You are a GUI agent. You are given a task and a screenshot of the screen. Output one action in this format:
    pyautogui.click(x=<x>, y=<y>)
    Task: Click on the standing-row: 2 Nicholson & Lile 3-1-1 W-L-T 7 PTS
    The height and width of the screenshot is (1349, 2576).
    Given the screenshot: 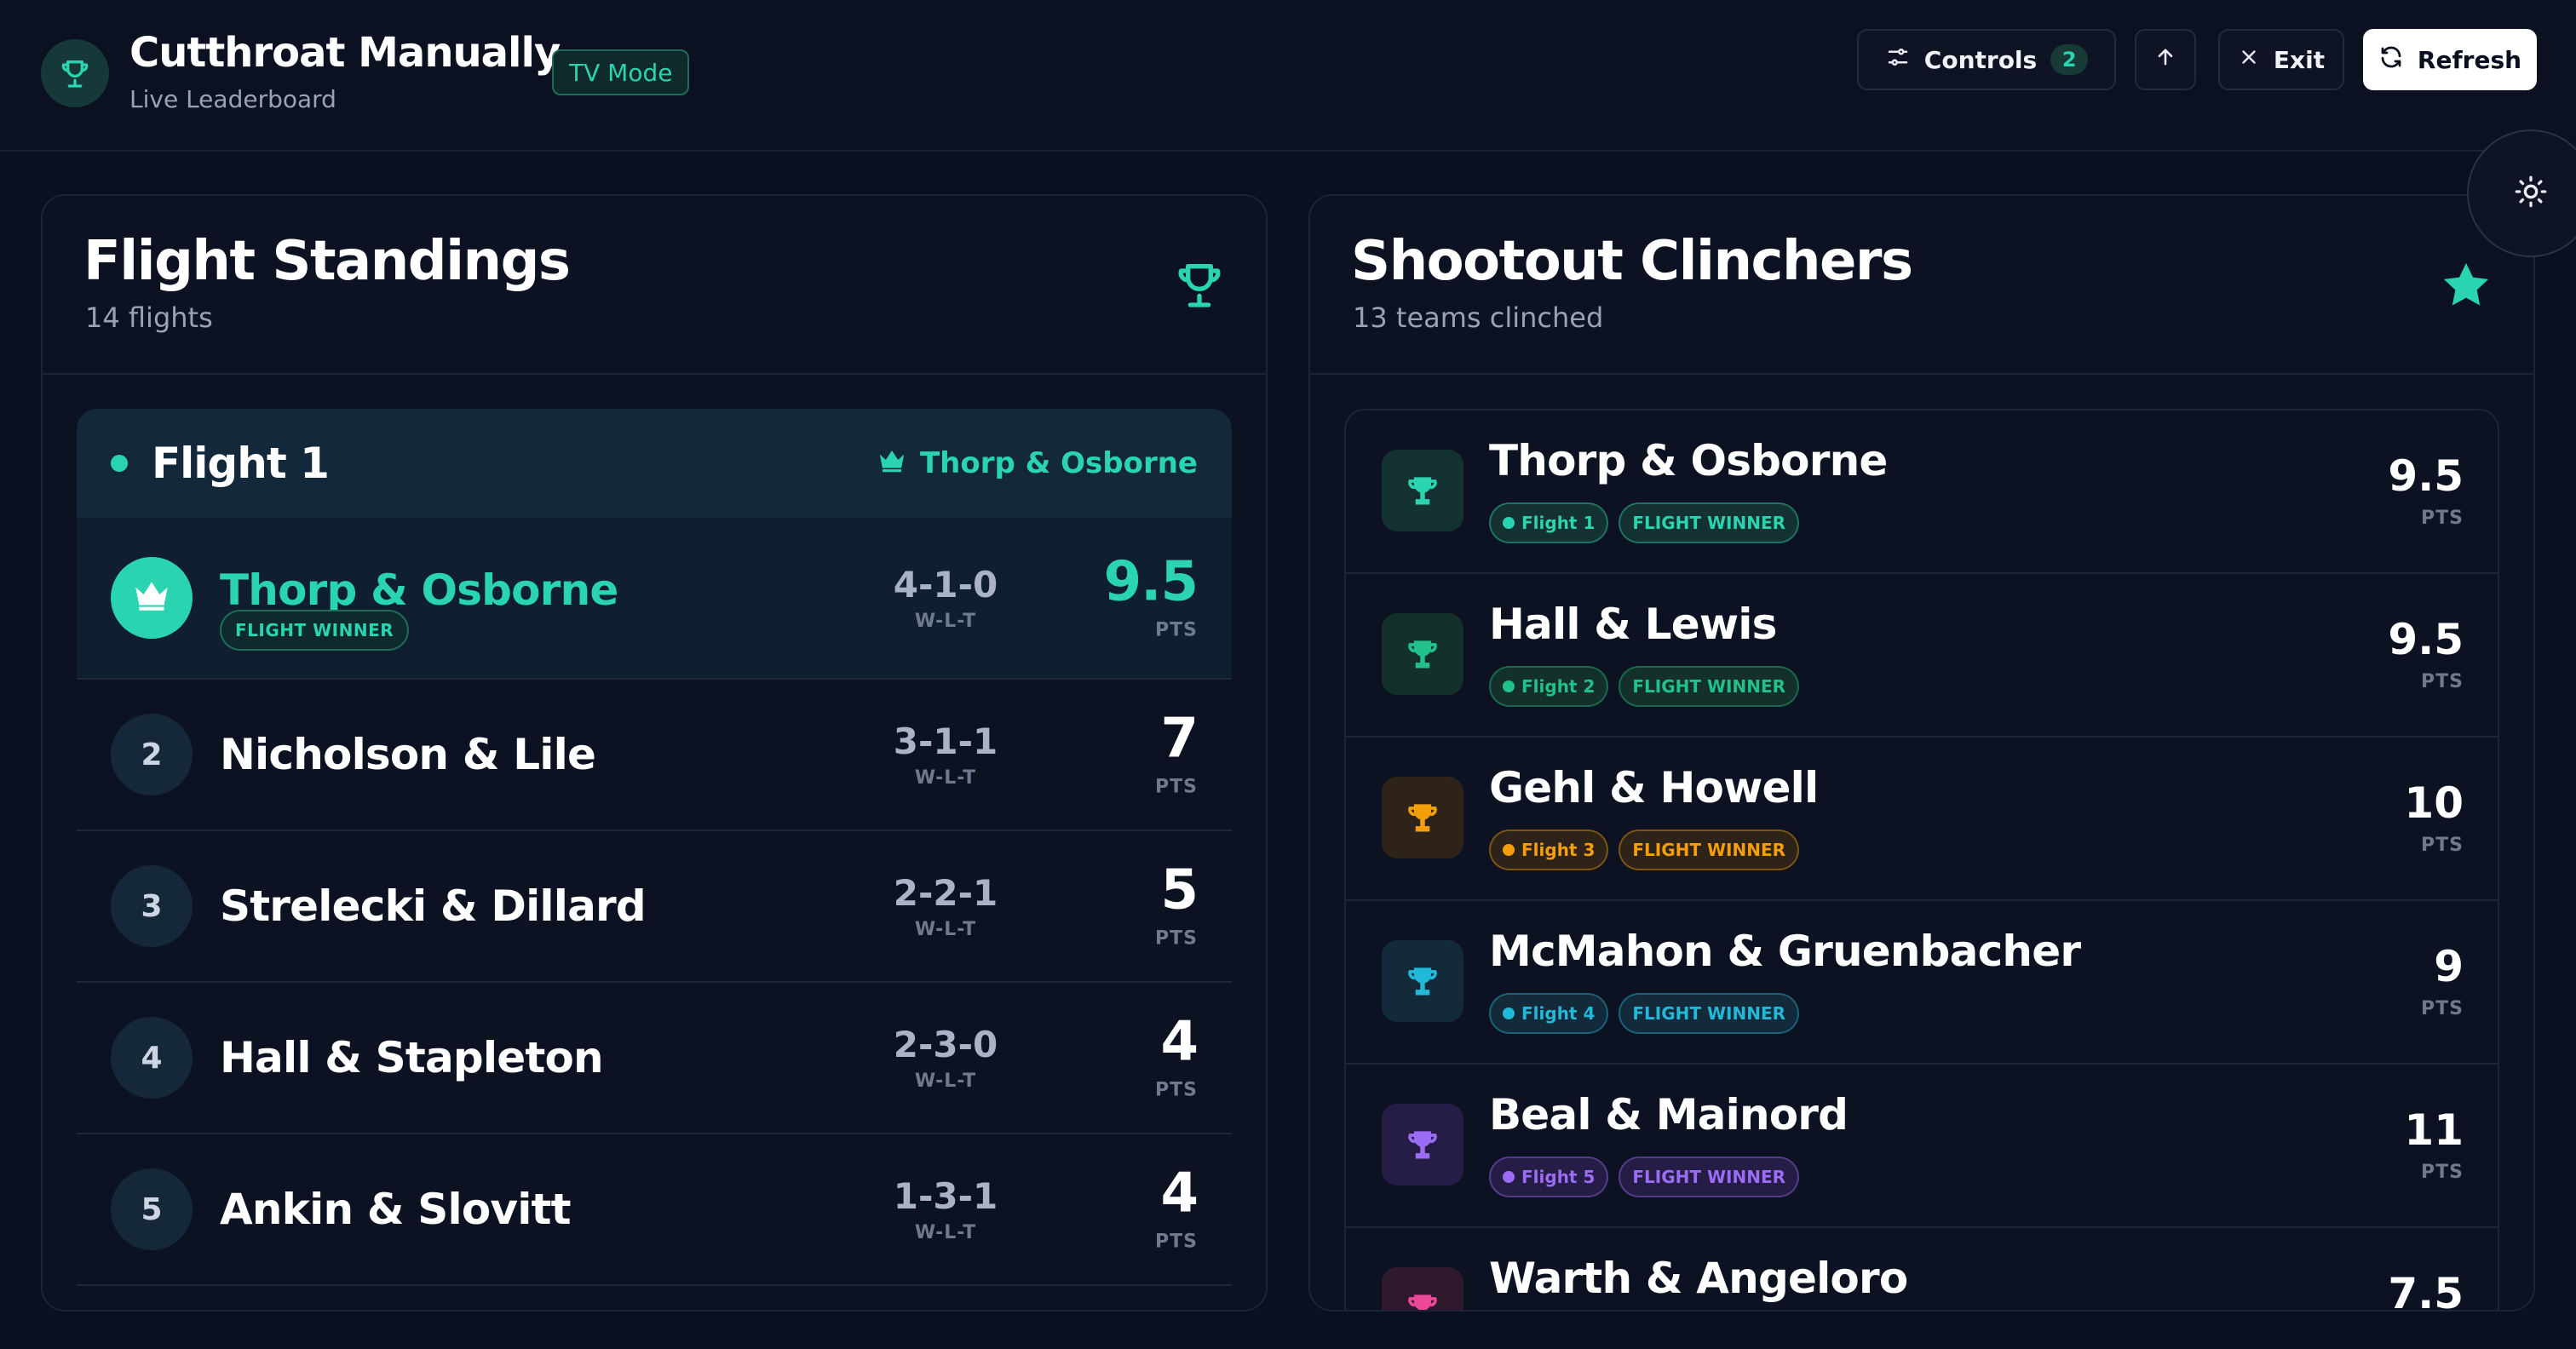 What is the action you would take?
    pyautogui.click(x=655, y=755)
    